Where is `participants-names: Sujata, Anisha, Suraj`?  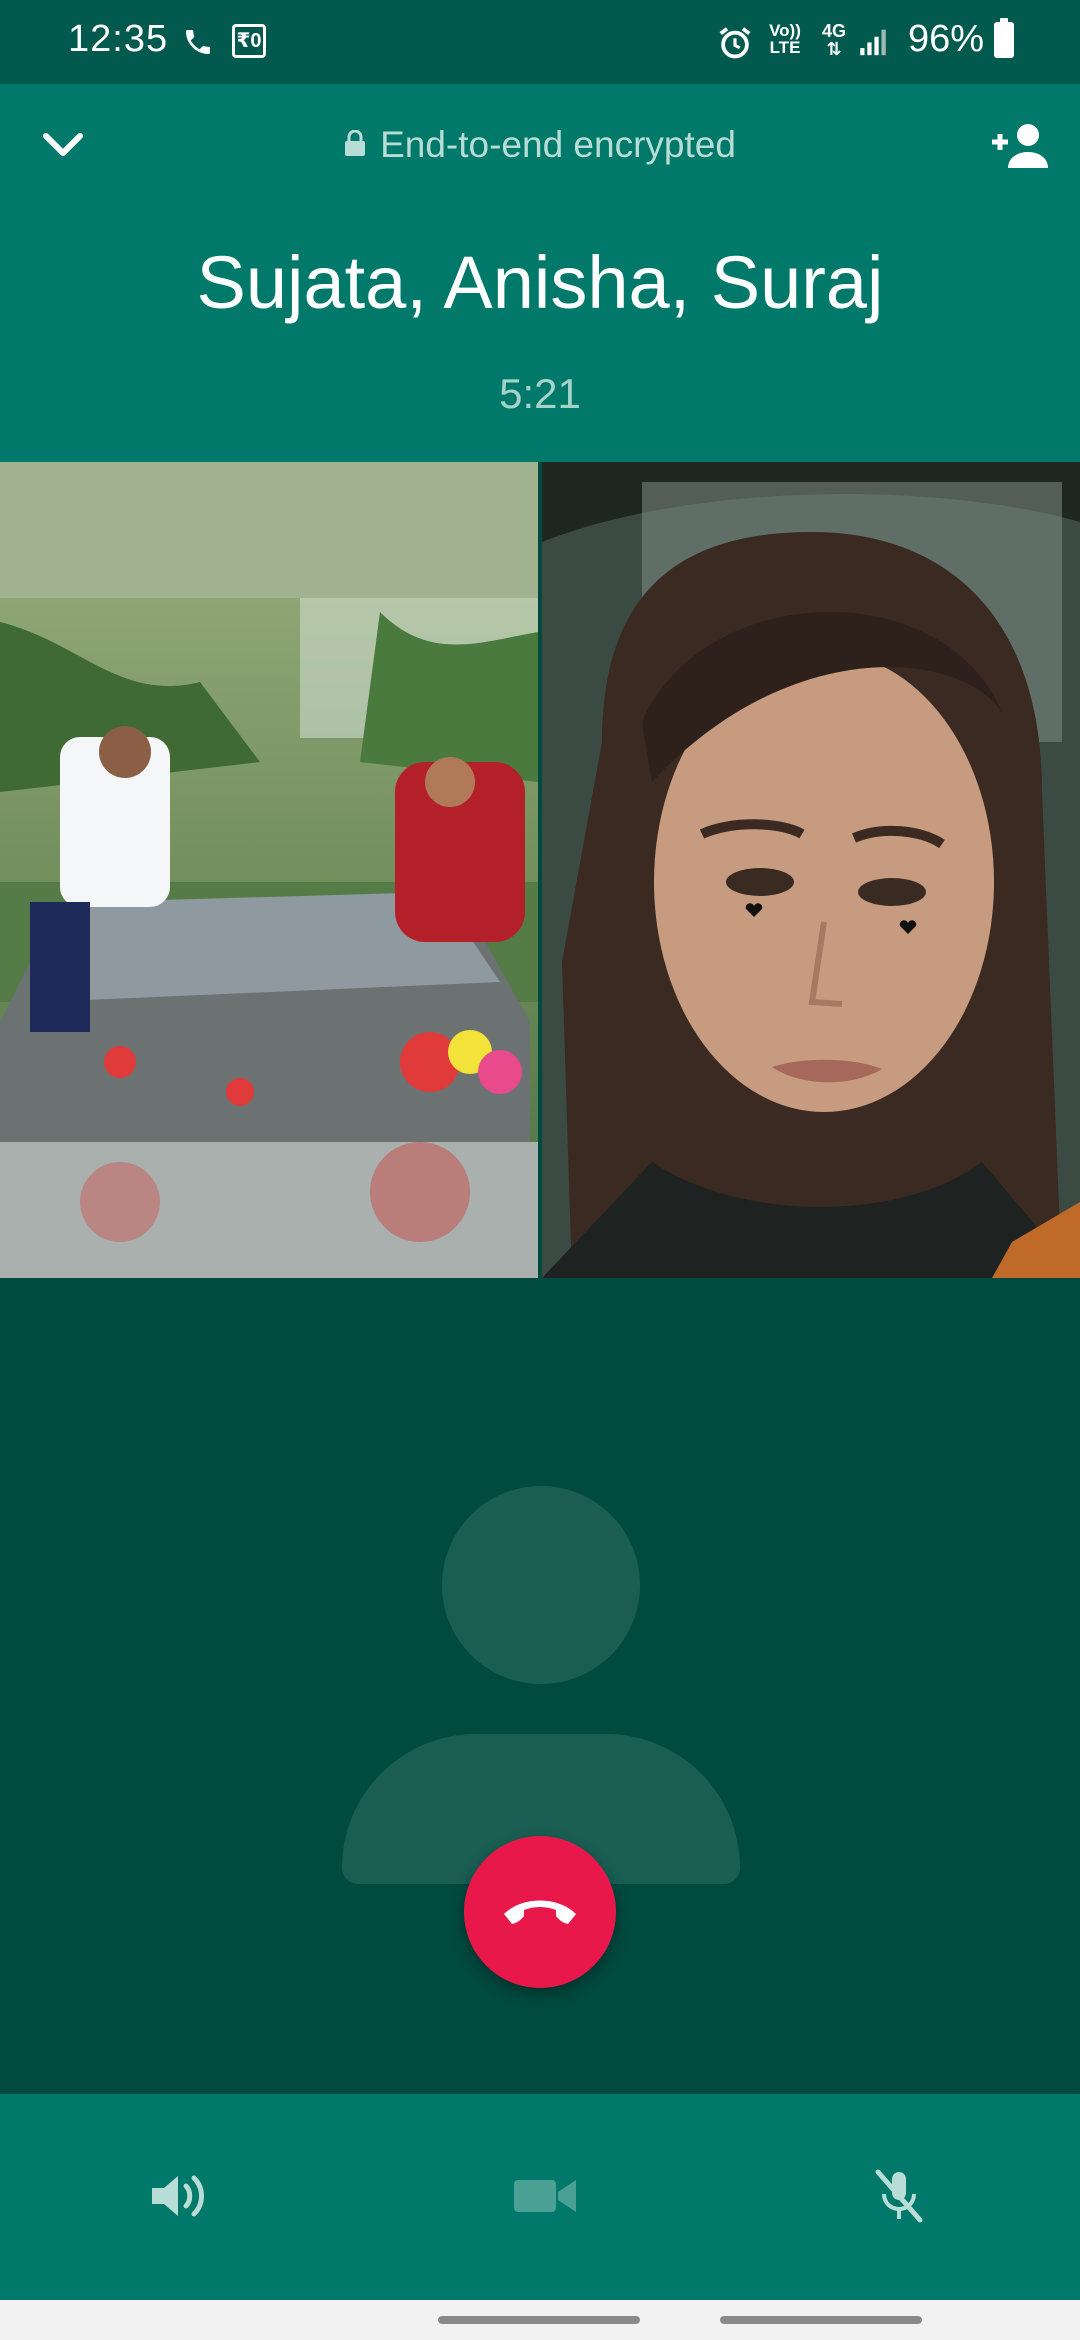 participants-names: Sujata, Anisha, Suraj is located at coordinates (540, 282).